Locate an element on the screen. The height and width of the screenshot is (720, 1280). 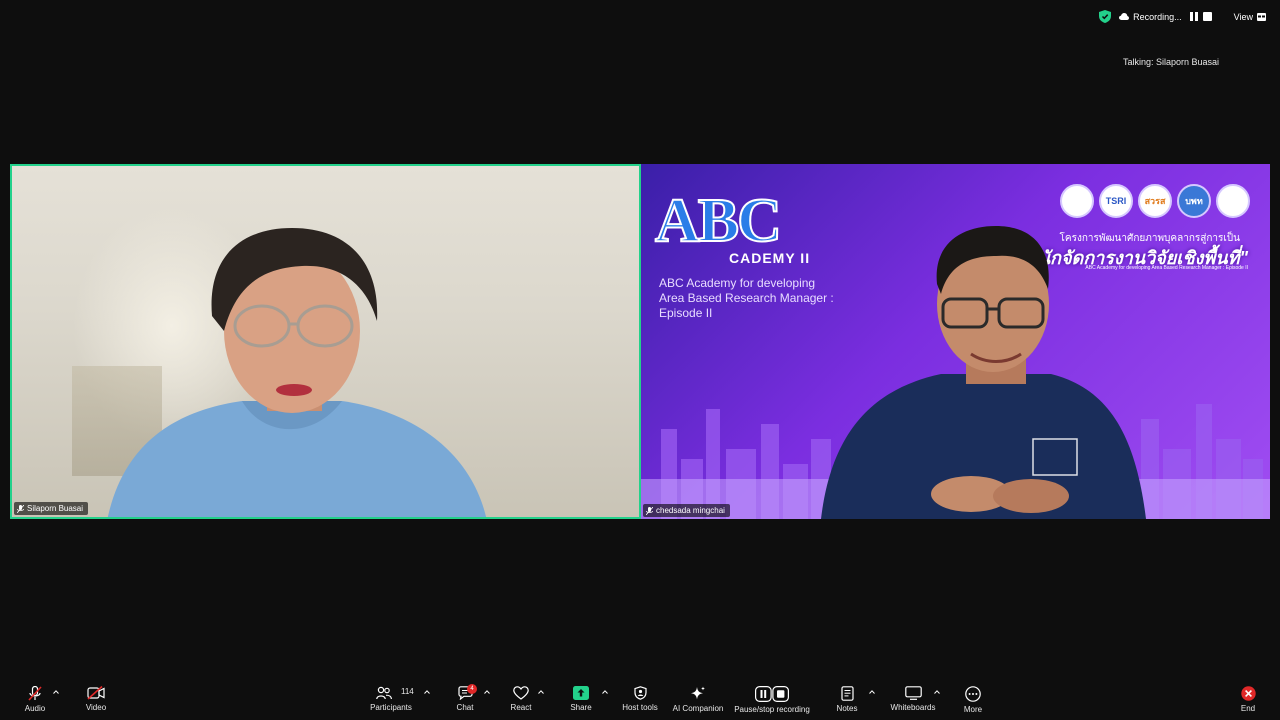
top-status-bar: Recording... View is located at coordinates (1182, 16).